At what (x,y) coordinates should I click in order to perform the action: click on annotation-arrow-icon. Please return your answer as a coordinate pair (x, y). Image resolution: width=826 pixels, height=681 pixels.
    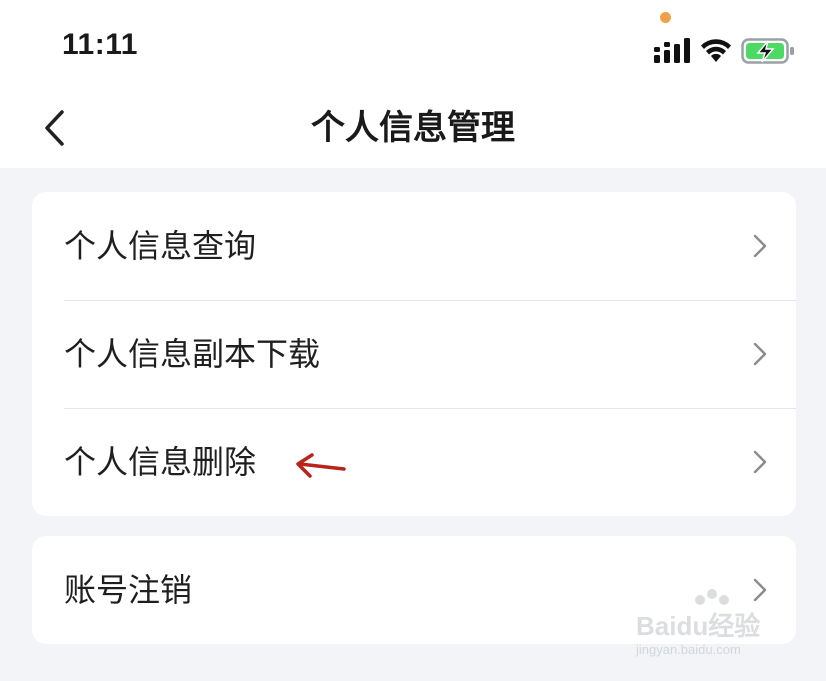
    Looking at the image, I should click on (321, 465).